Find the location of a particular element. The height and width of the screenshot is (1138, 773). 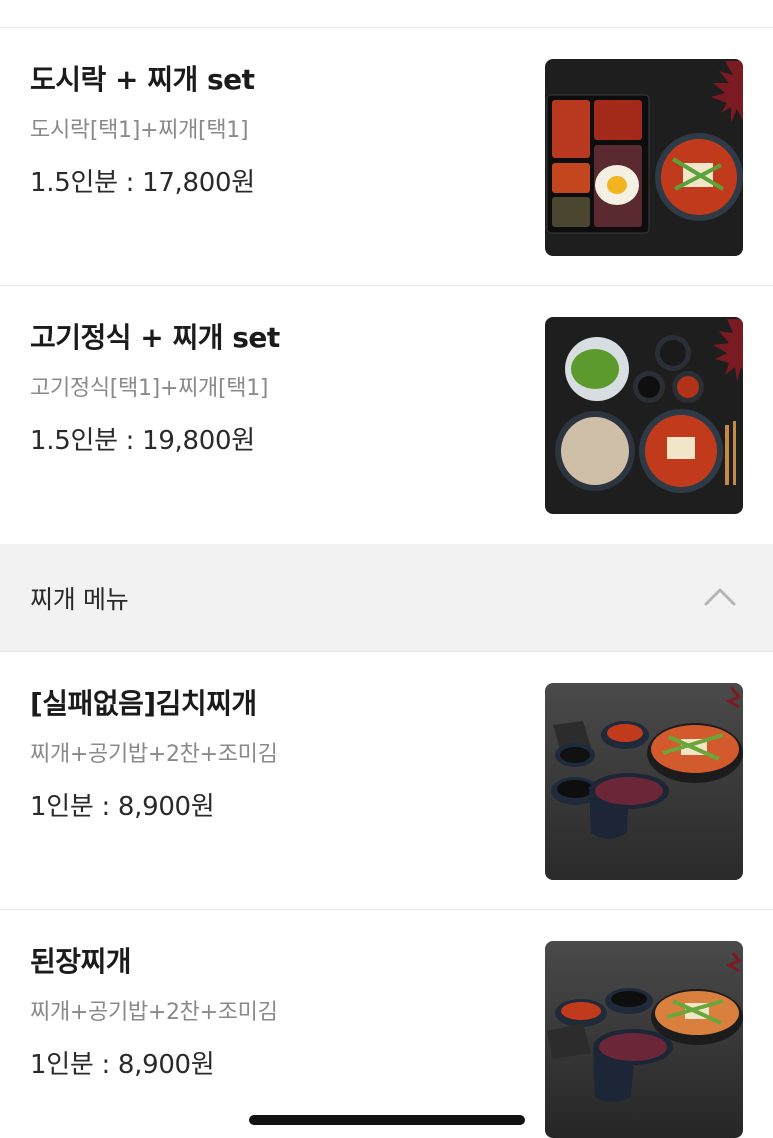

meat-set-photo-icon is located at coordinates (644, 415).